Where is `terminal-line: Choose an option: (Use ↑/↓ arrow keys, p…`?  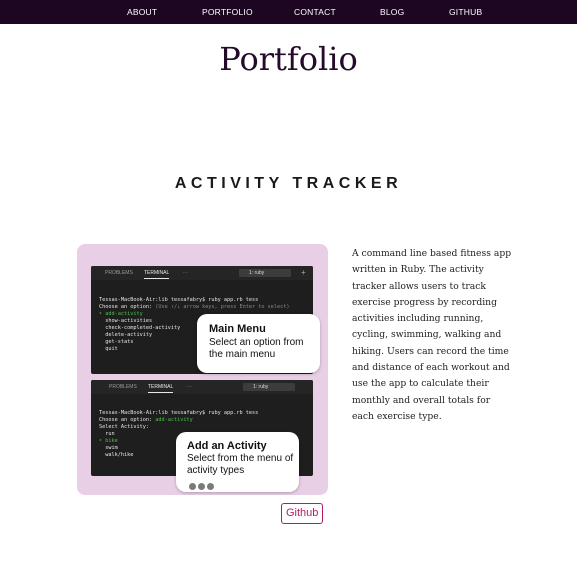 terminal-line: Choose an option: (Use ↑/↓ arrow keys, p… is located at coordinates (194, 307).